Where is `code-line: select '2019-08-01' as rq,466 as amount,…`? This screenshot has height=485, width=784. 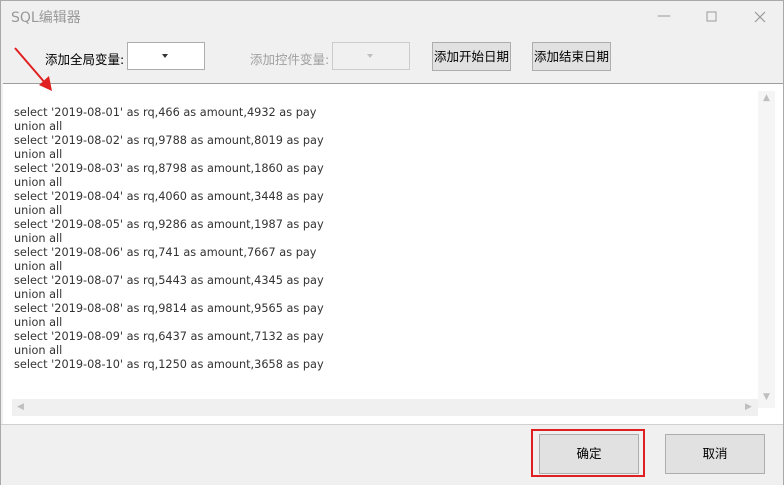
code-line: select '2019-08-01' as rq,466 as amount,… is located at coordinates (165, 112).